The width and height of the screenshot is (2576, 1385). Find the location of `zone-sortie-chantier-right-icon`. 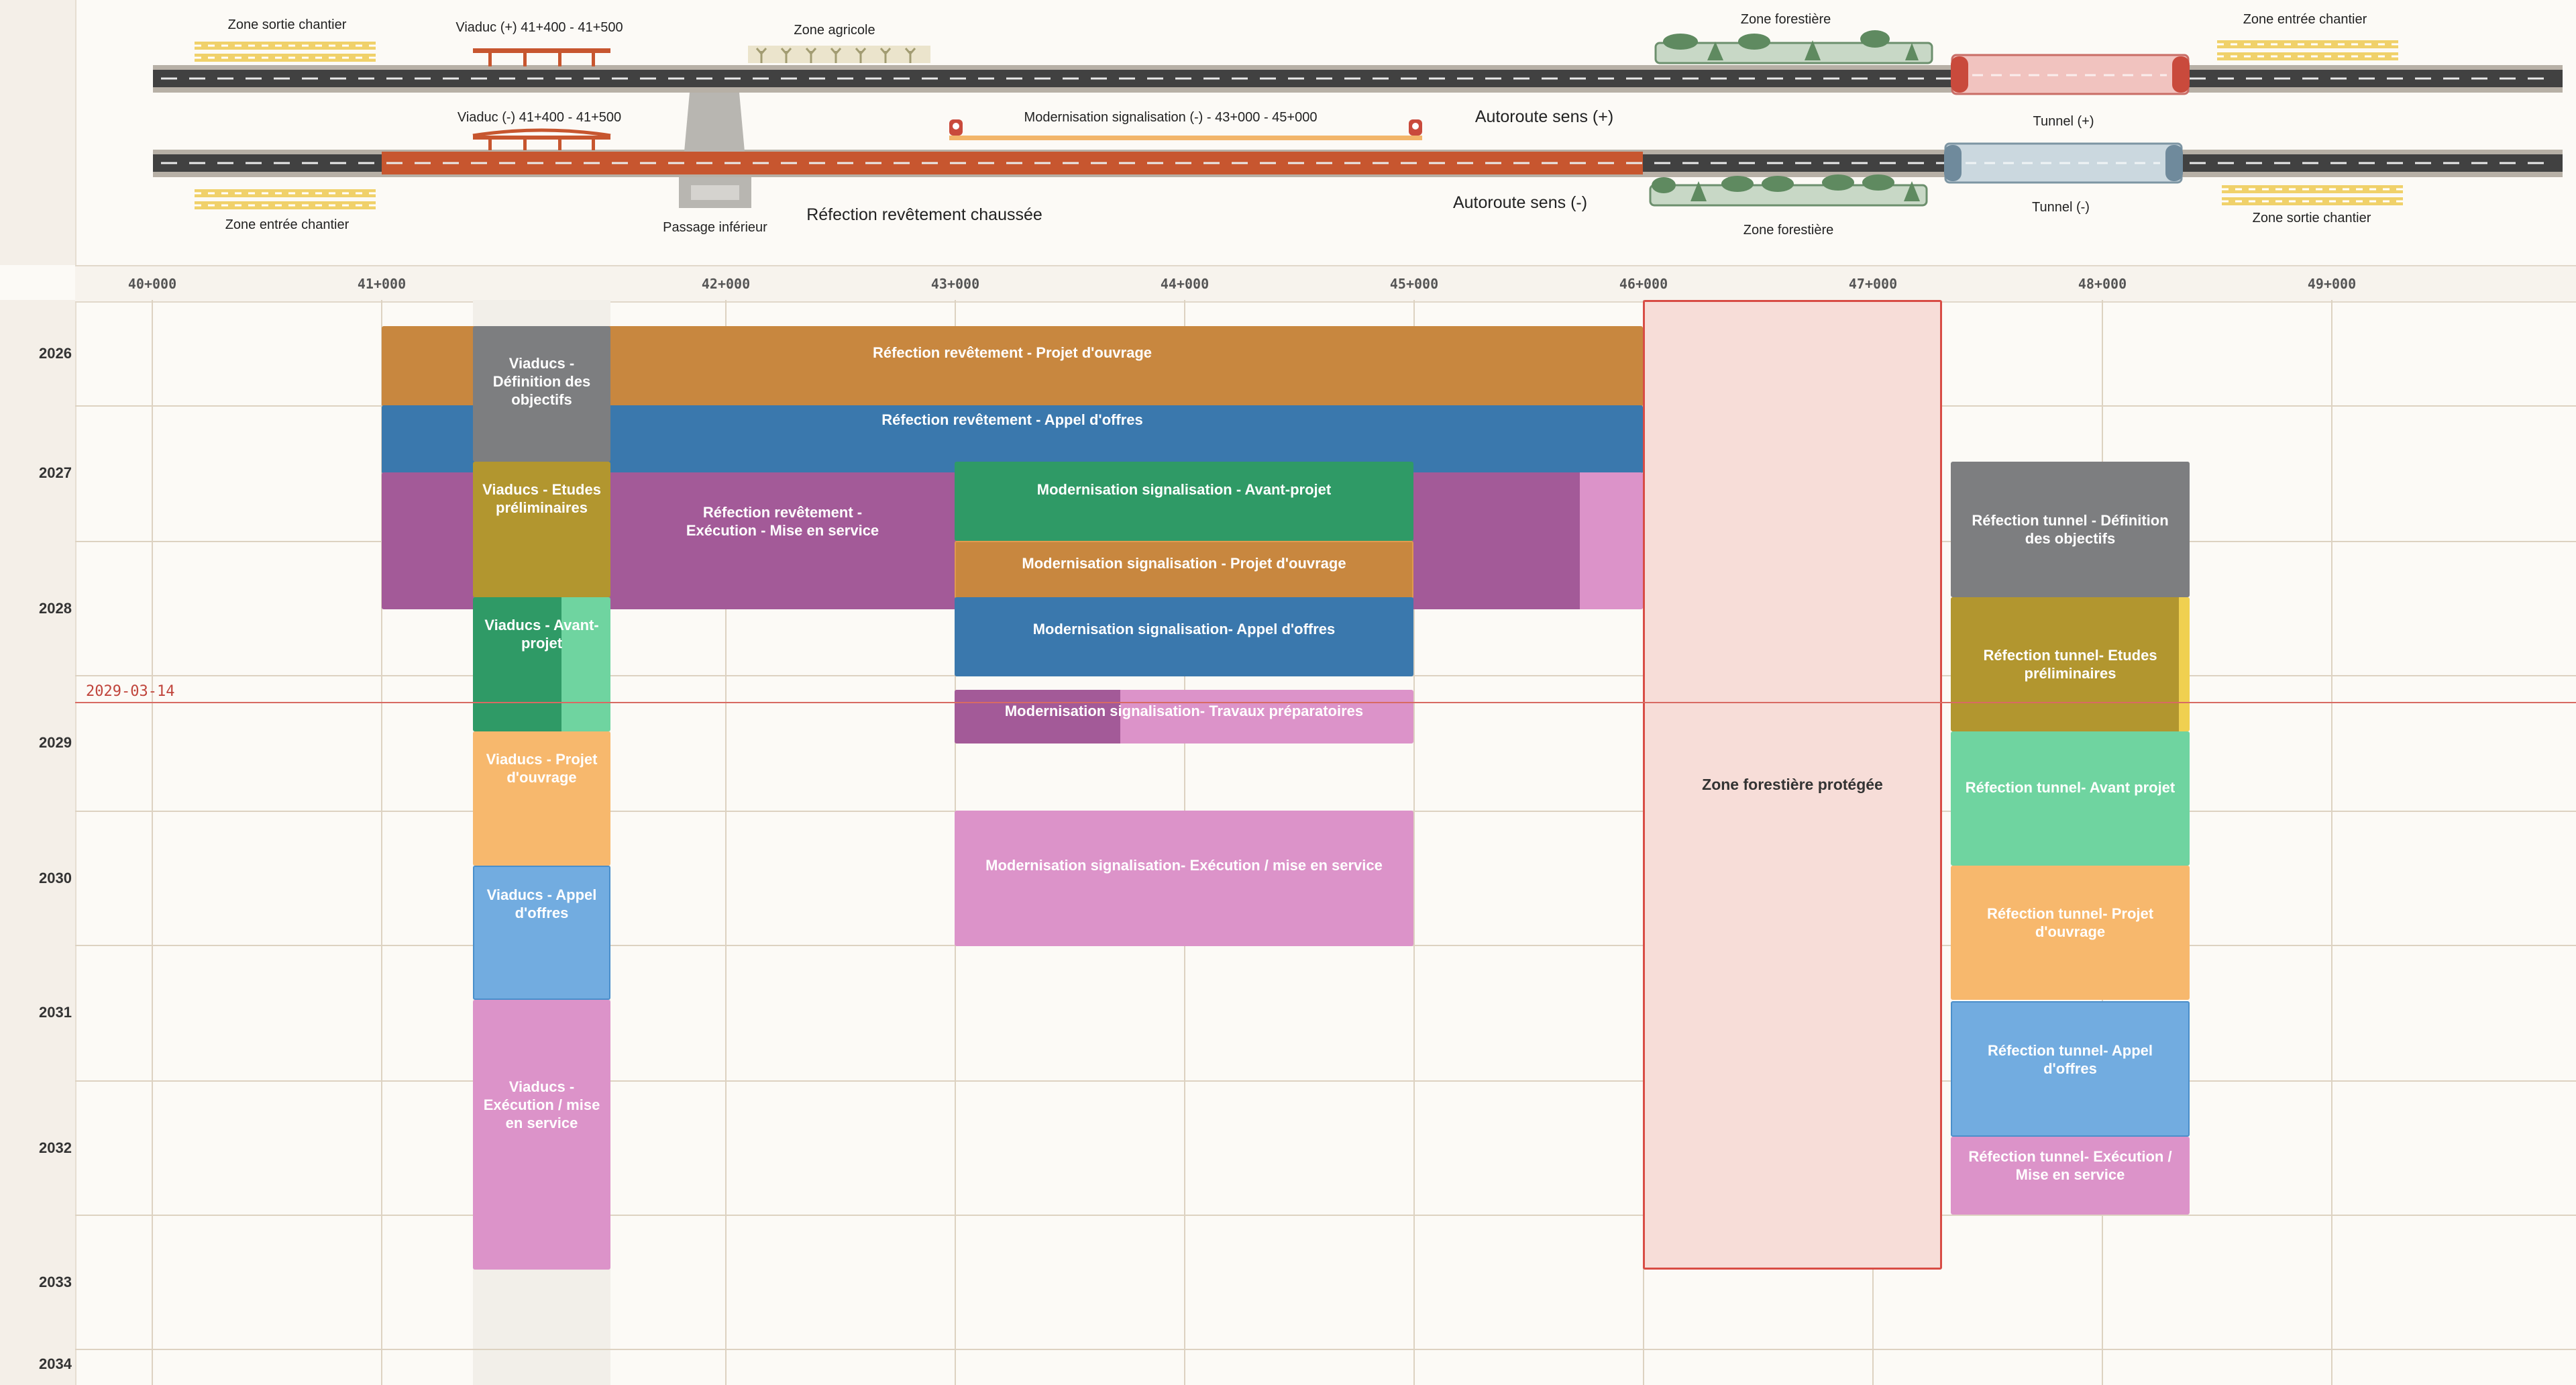

zone-sortie-chantier-right-icon is located at coordinates (2312, 195).